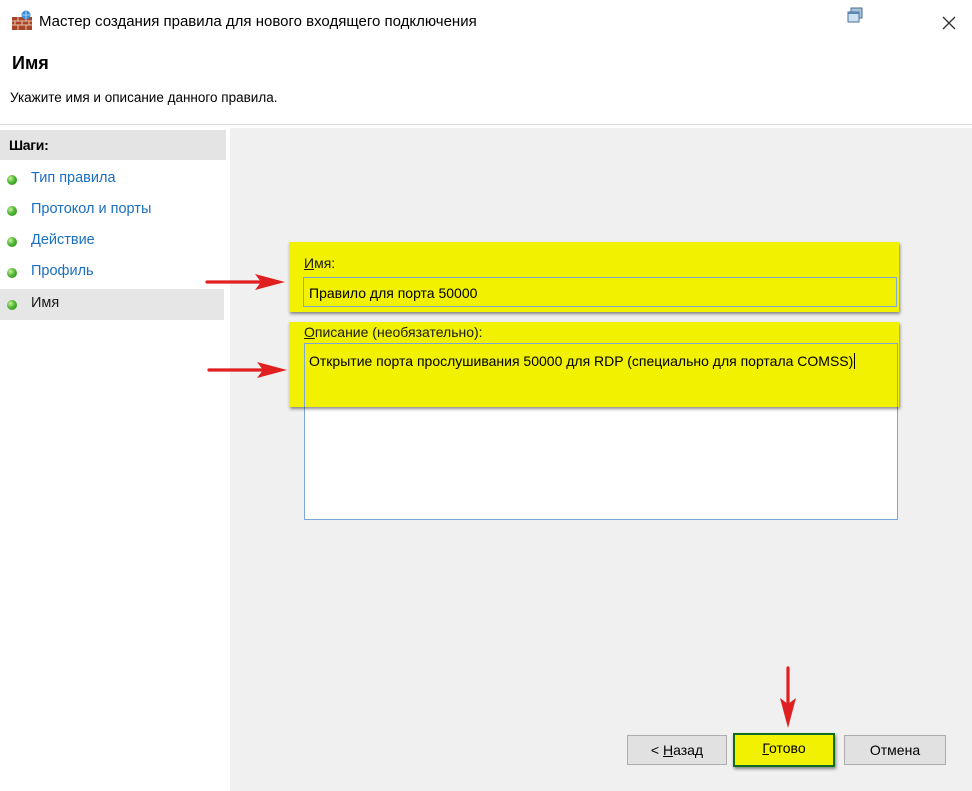  What do you see at coordinates (91, 209) in the screenshot?
I see `step-label: Протокол и порты` at bounding box center [91, 209].